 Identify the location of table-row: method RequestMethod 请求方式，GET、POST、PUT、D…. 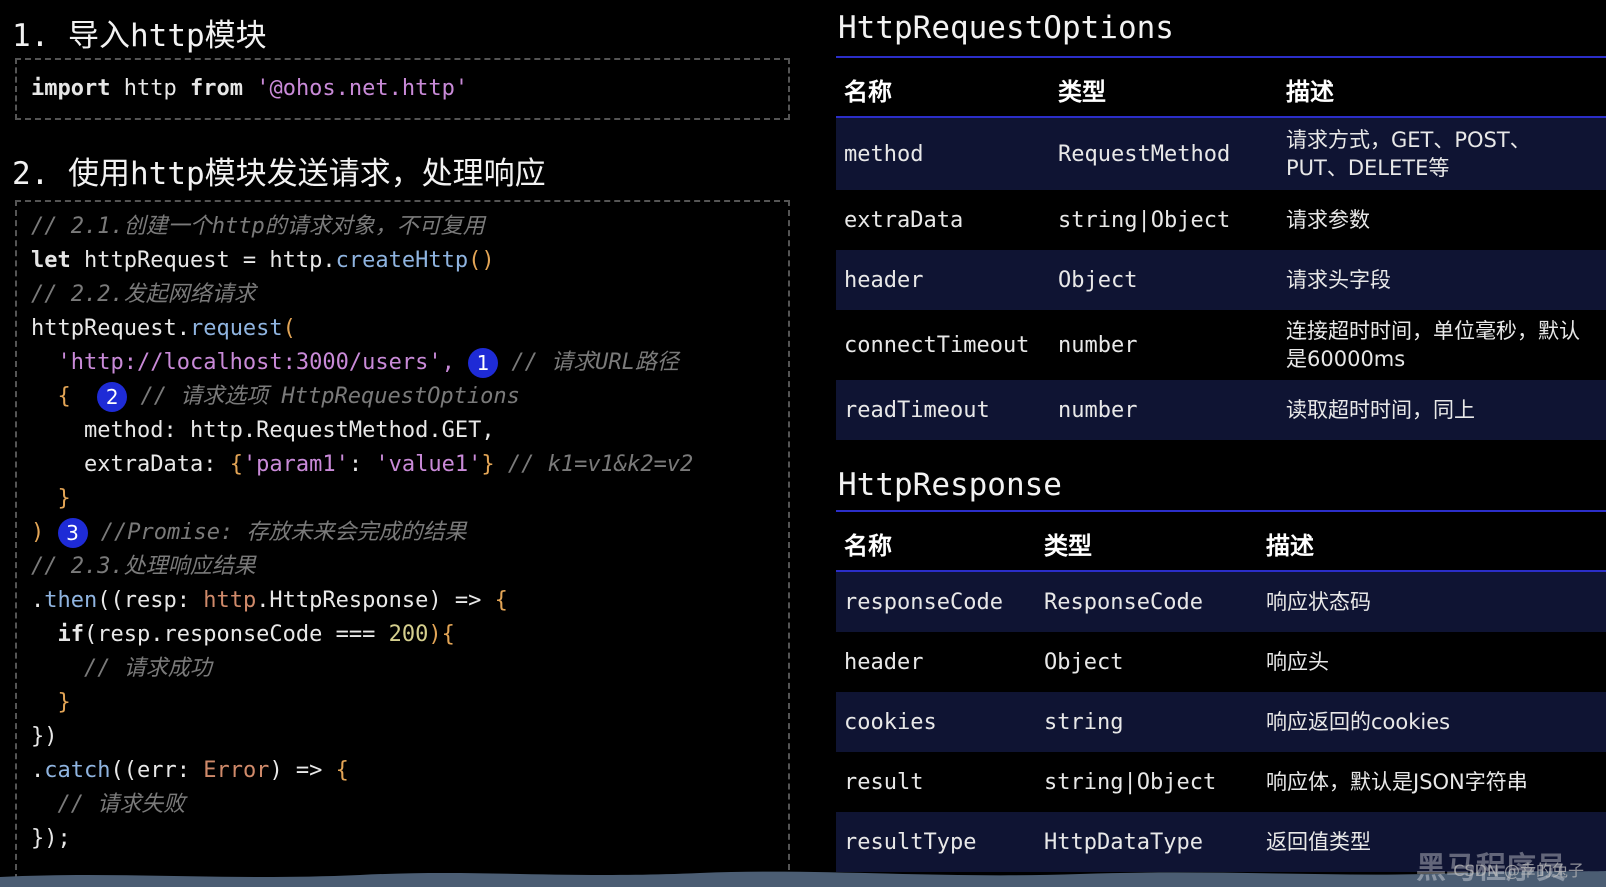
(1221, 153).